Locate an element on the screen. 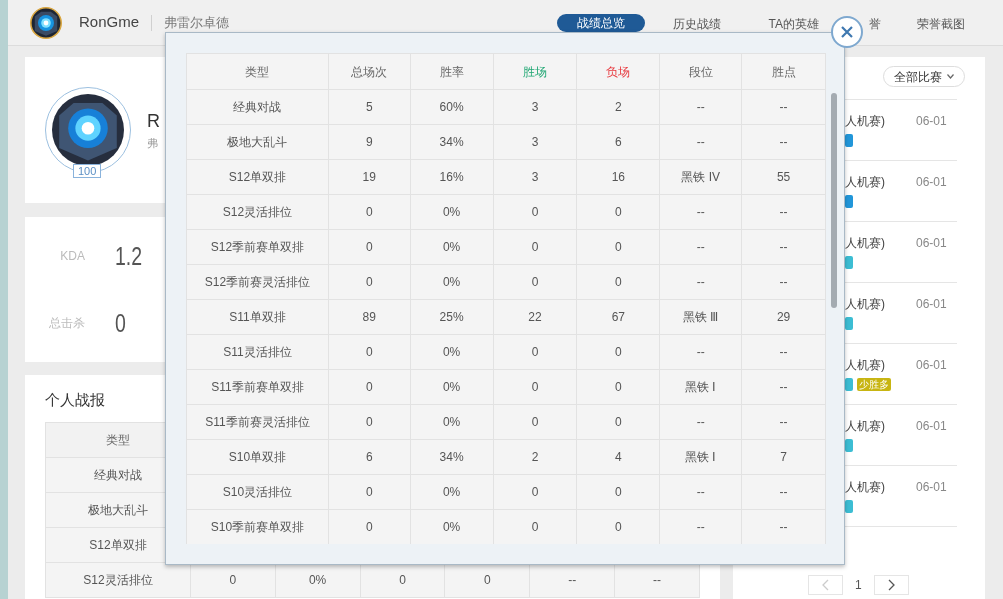 The image size is (1003, 599). table-cell: 19 is located at coordinates (369, 177).